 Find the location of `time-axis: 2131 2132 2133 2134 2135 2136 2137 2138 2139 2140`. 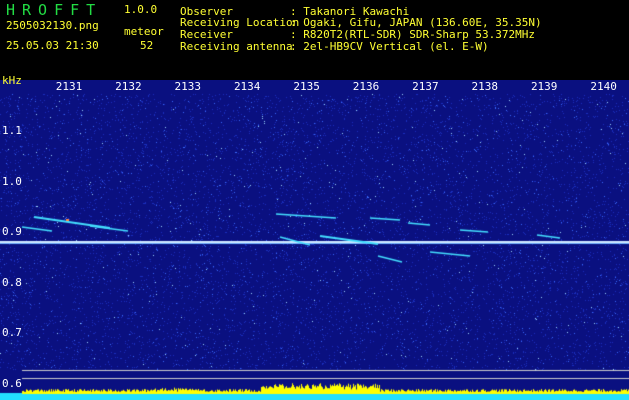

time-axis: 2131 2132 2133 2134 2135 2136 2137 2138 2139 2140 is located at coordinates (314, 87).